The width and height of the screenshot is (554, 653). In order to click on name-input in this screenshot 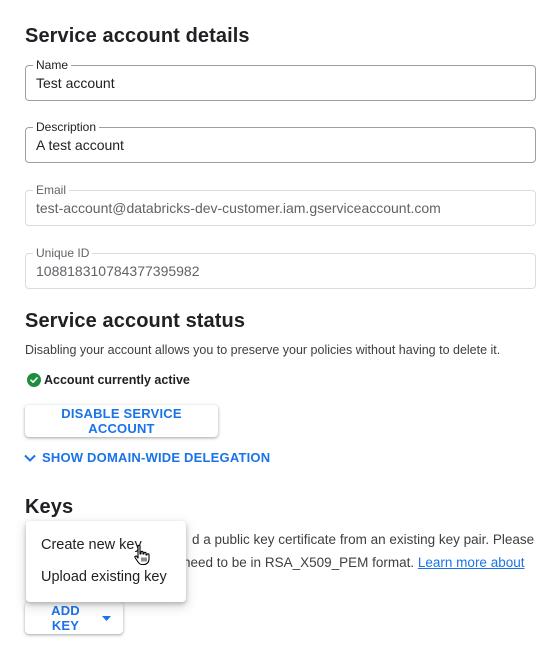, I will do `click(281, 83)`.